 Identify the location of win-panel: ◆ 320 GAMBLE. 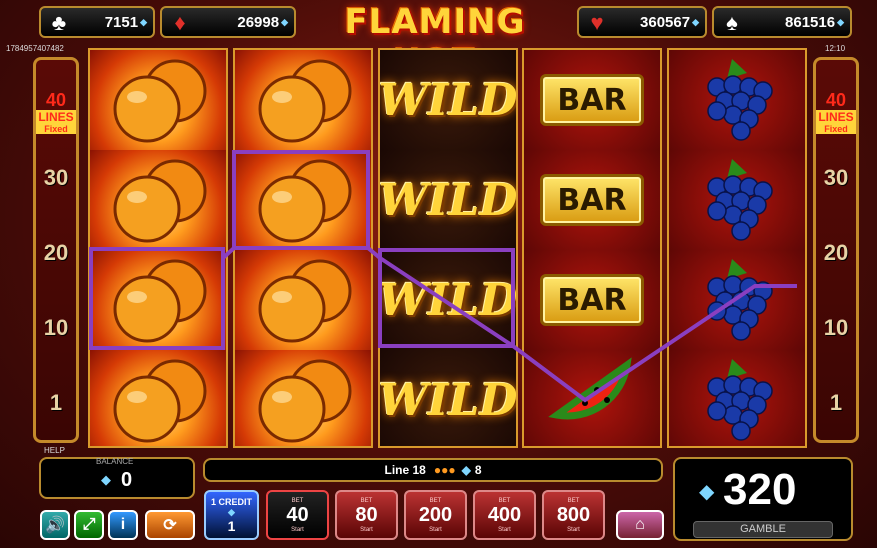
(763, 499).